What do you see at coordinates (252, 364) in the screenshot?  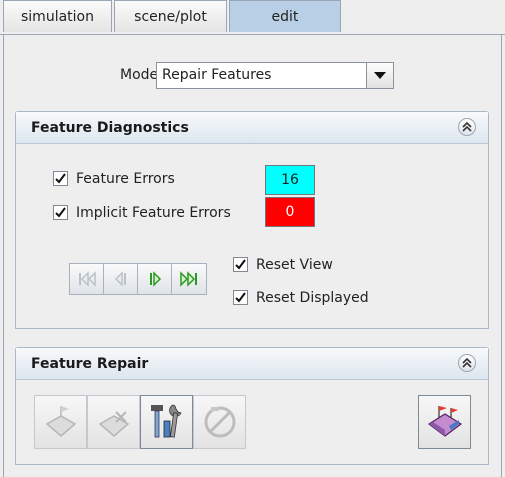 I see `panel-header: Feature Repair` at bounding box center [252, 364].